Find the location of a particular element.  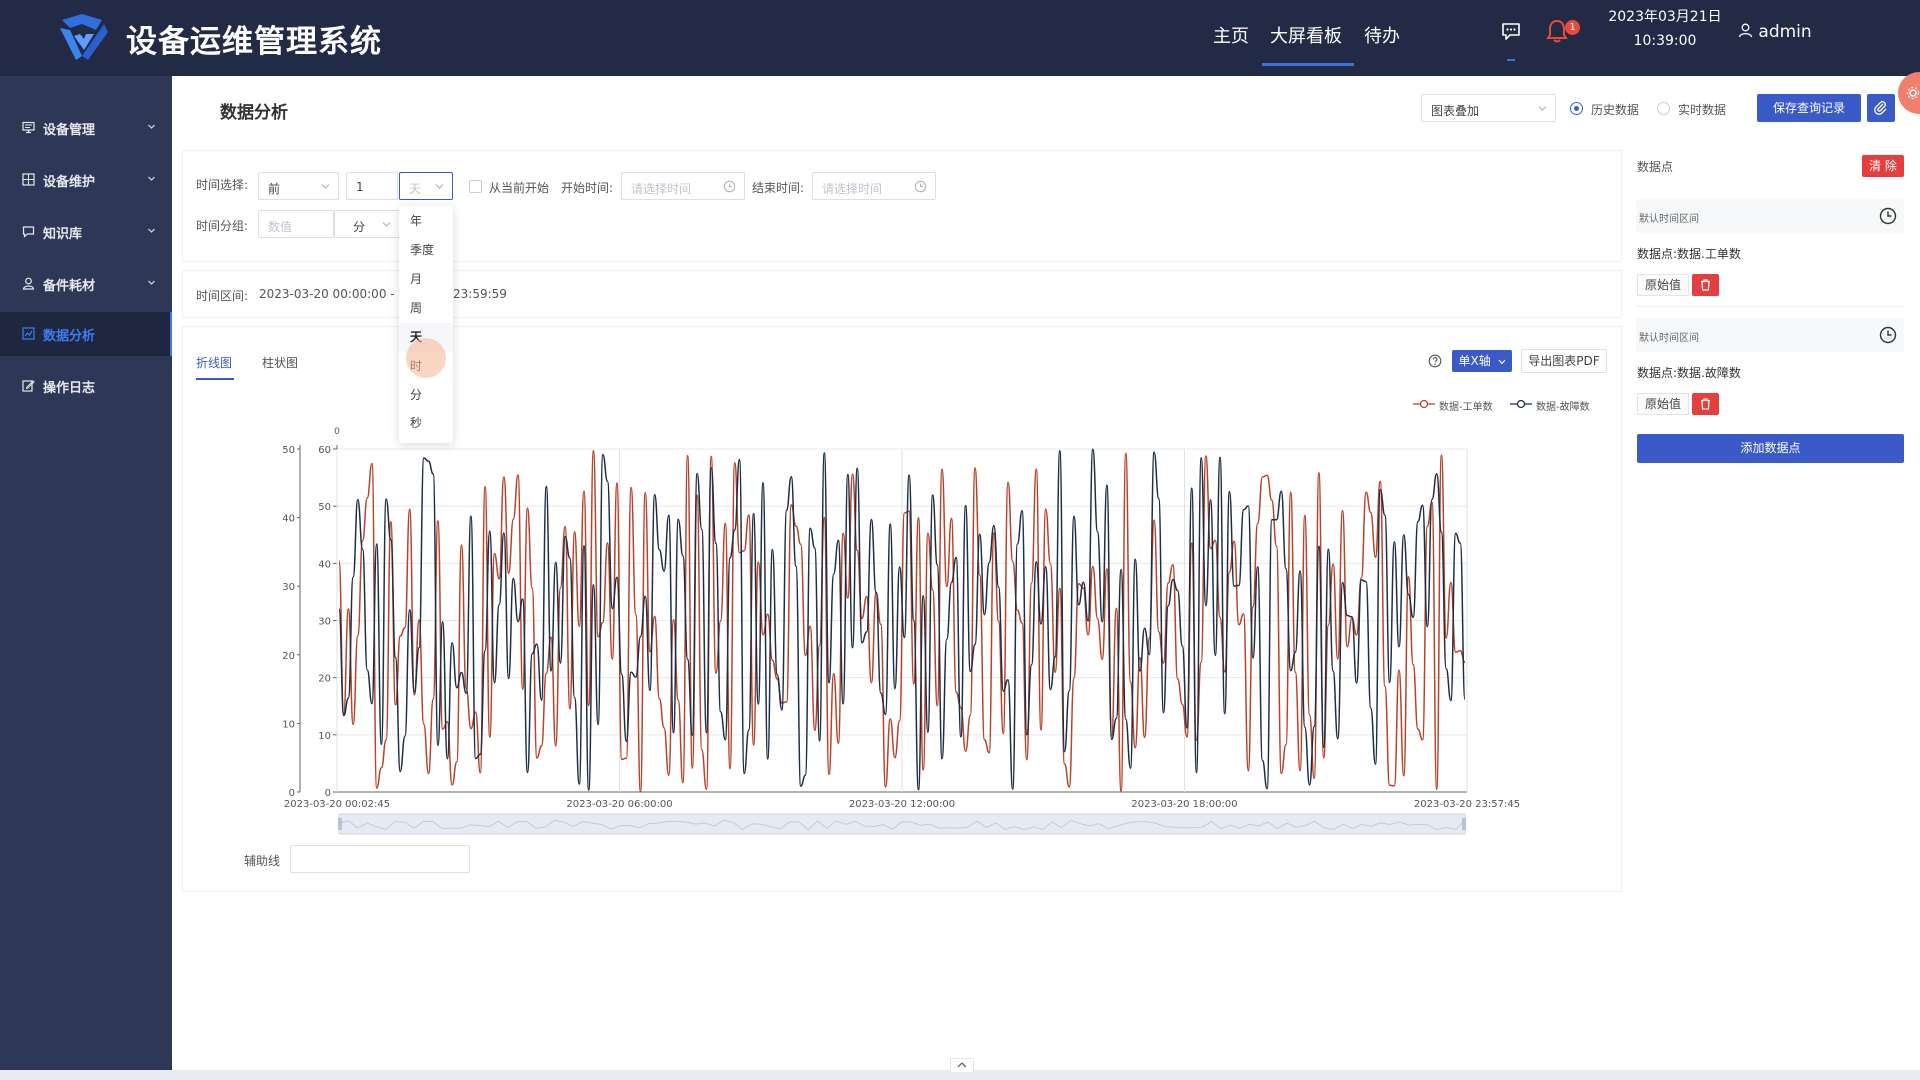

sidebar-item-knowledge-base: 知识库 is located at coordinates (86, 232).